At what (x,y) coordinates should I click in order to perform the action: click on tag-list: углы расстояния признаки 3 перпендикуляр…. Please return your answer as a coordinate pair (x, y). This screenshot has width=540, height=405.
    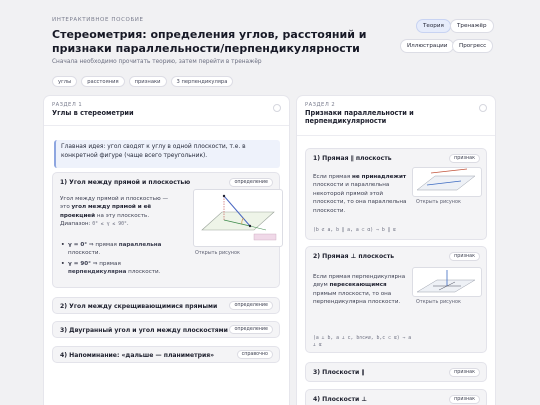
    Looking at the image, I should click on (143, 81).